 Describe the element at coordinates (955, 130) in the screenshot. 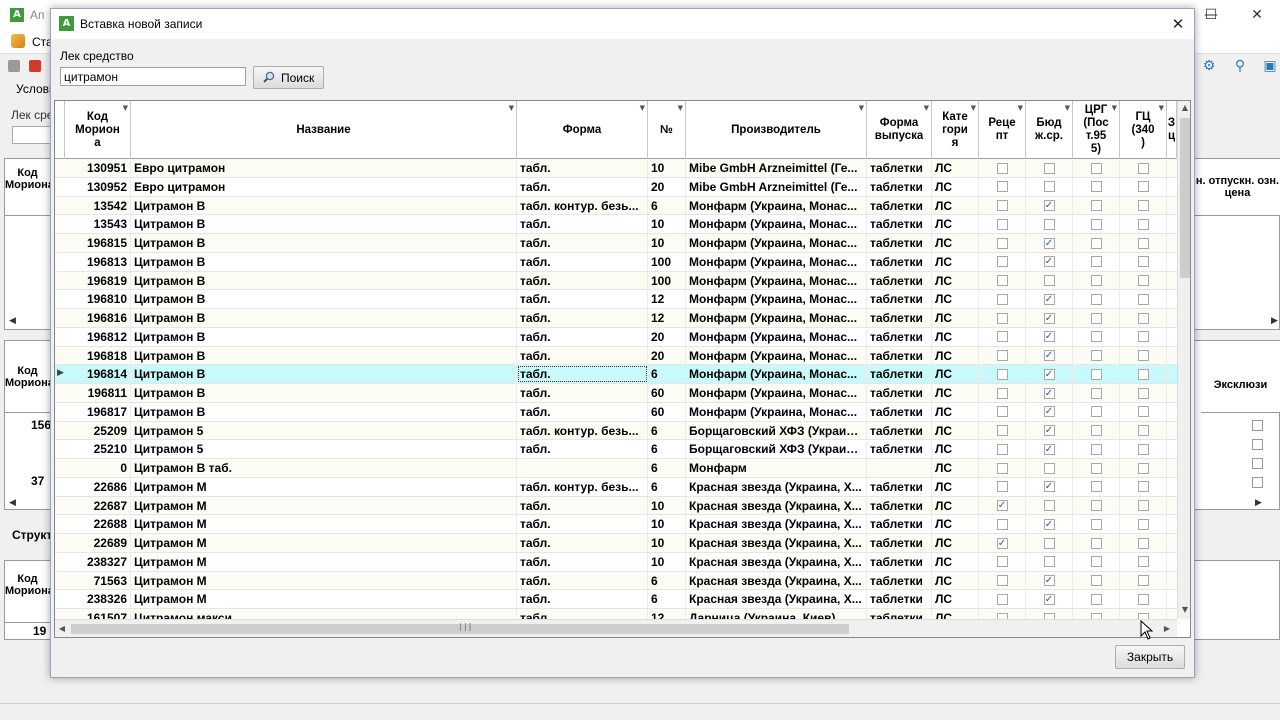

I see `column-header-cat: Кате гори я ▼` at that location.